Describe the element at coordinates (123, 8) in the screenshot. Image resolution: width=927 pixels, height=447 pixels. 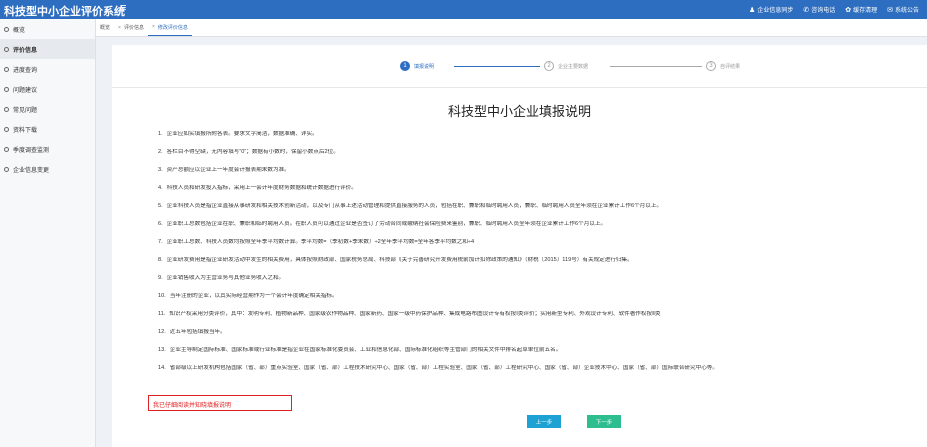
I see `menu-toggle-icon: ≡` at that location.